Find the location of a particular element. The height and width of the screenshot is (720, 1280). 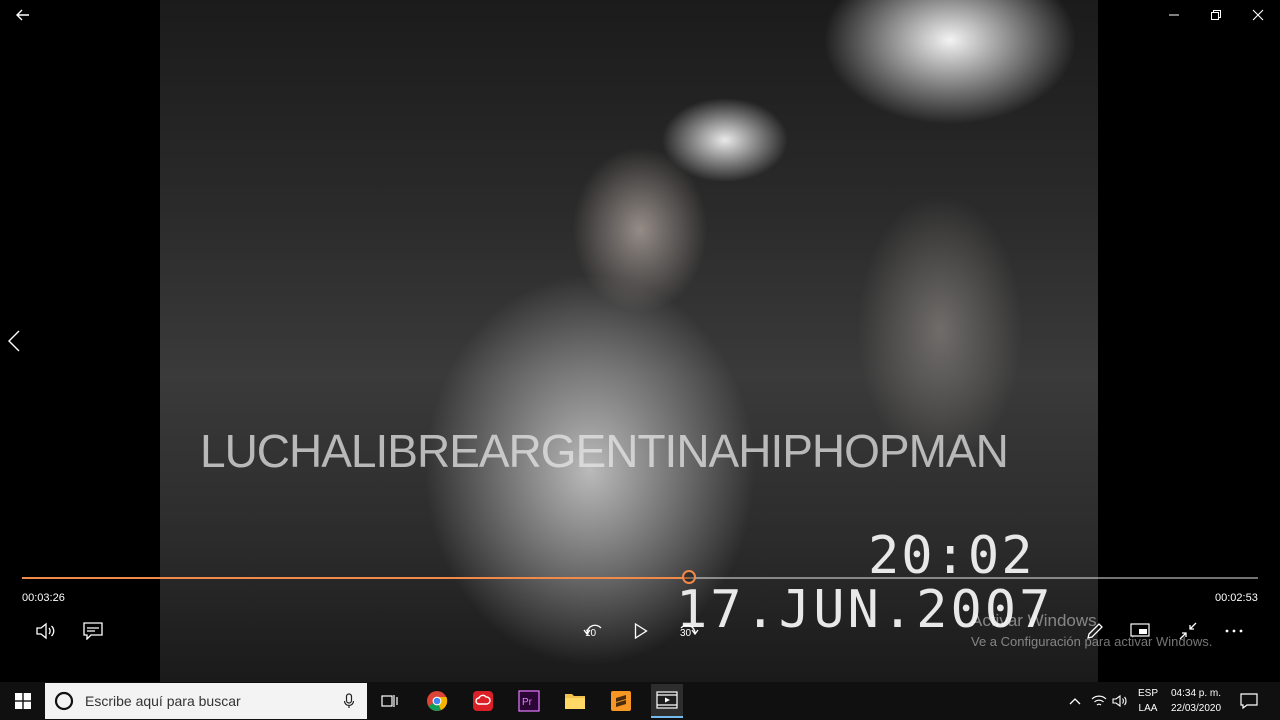

taskbar-movies-tv is located at coordinates (667, 701).